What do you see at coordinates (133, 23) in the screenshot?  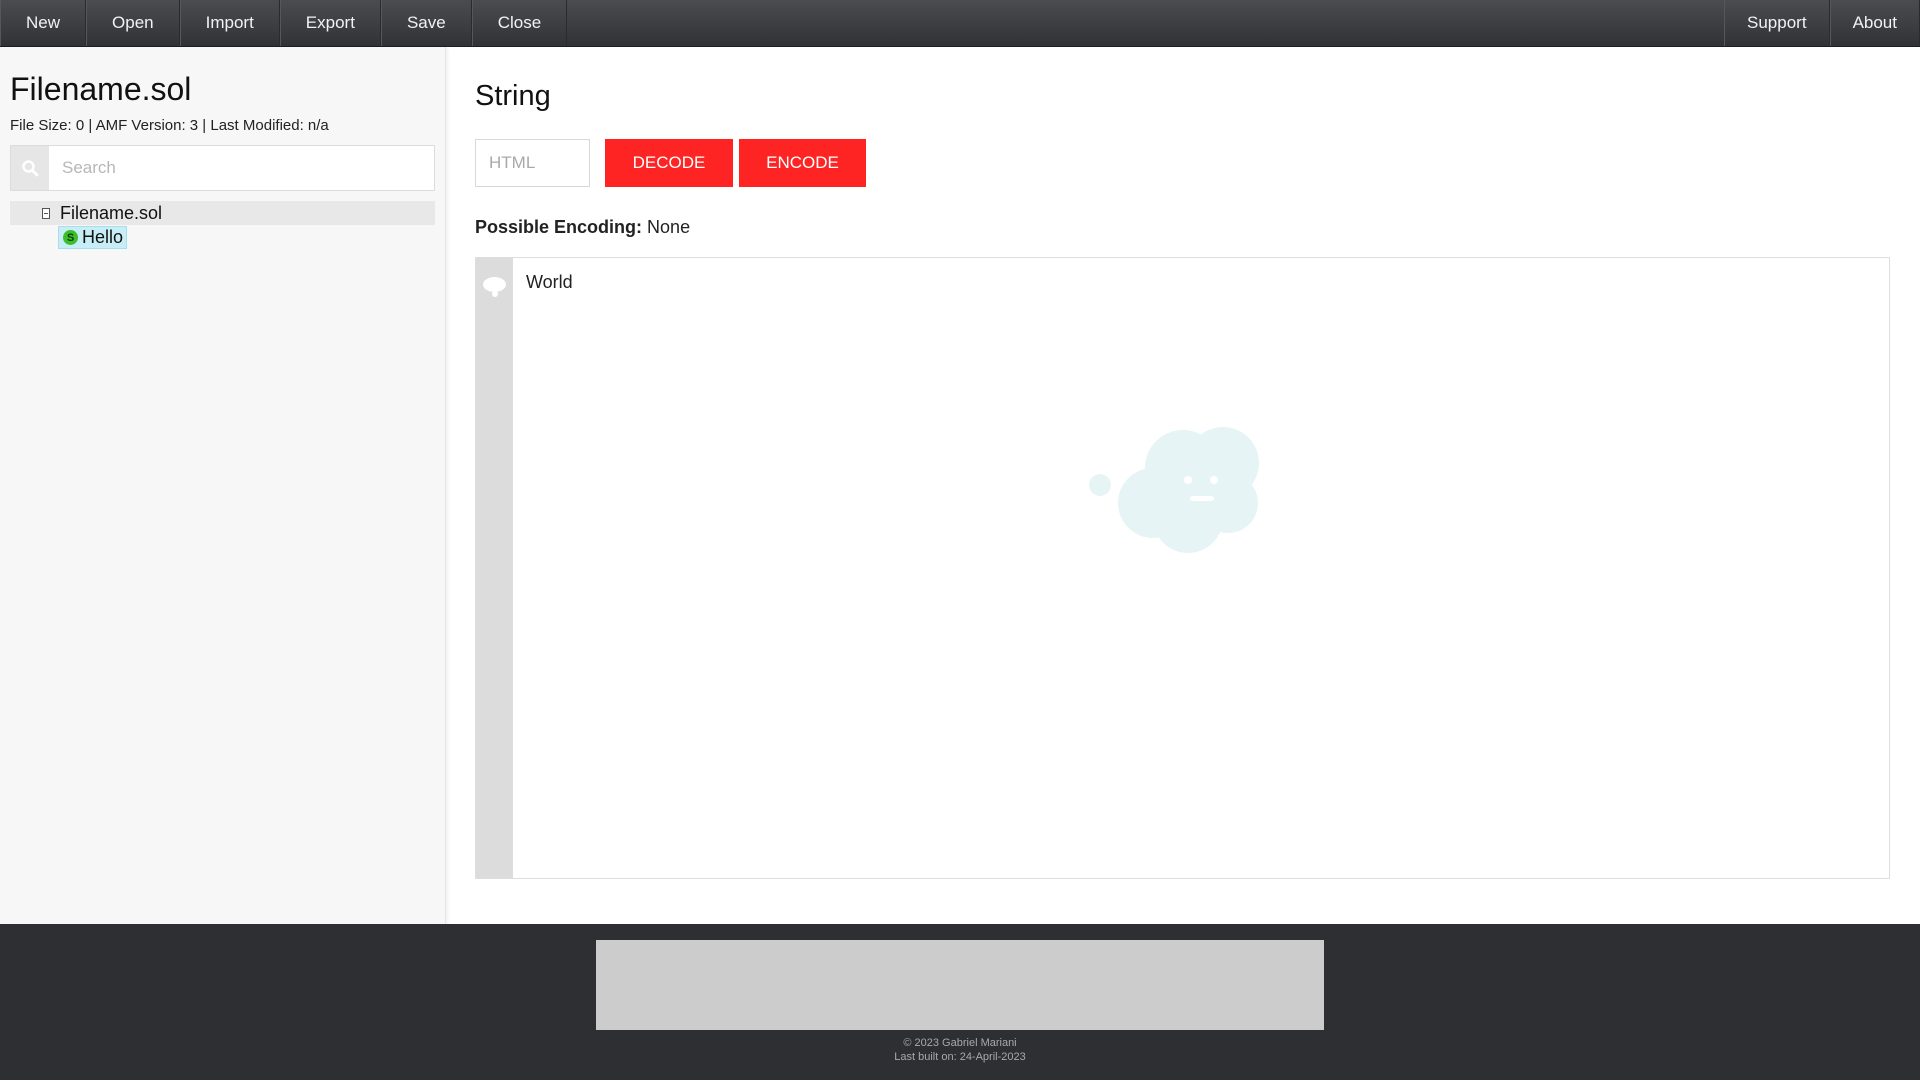 I see `nav-open: Open` at bounding box center [133, 23].